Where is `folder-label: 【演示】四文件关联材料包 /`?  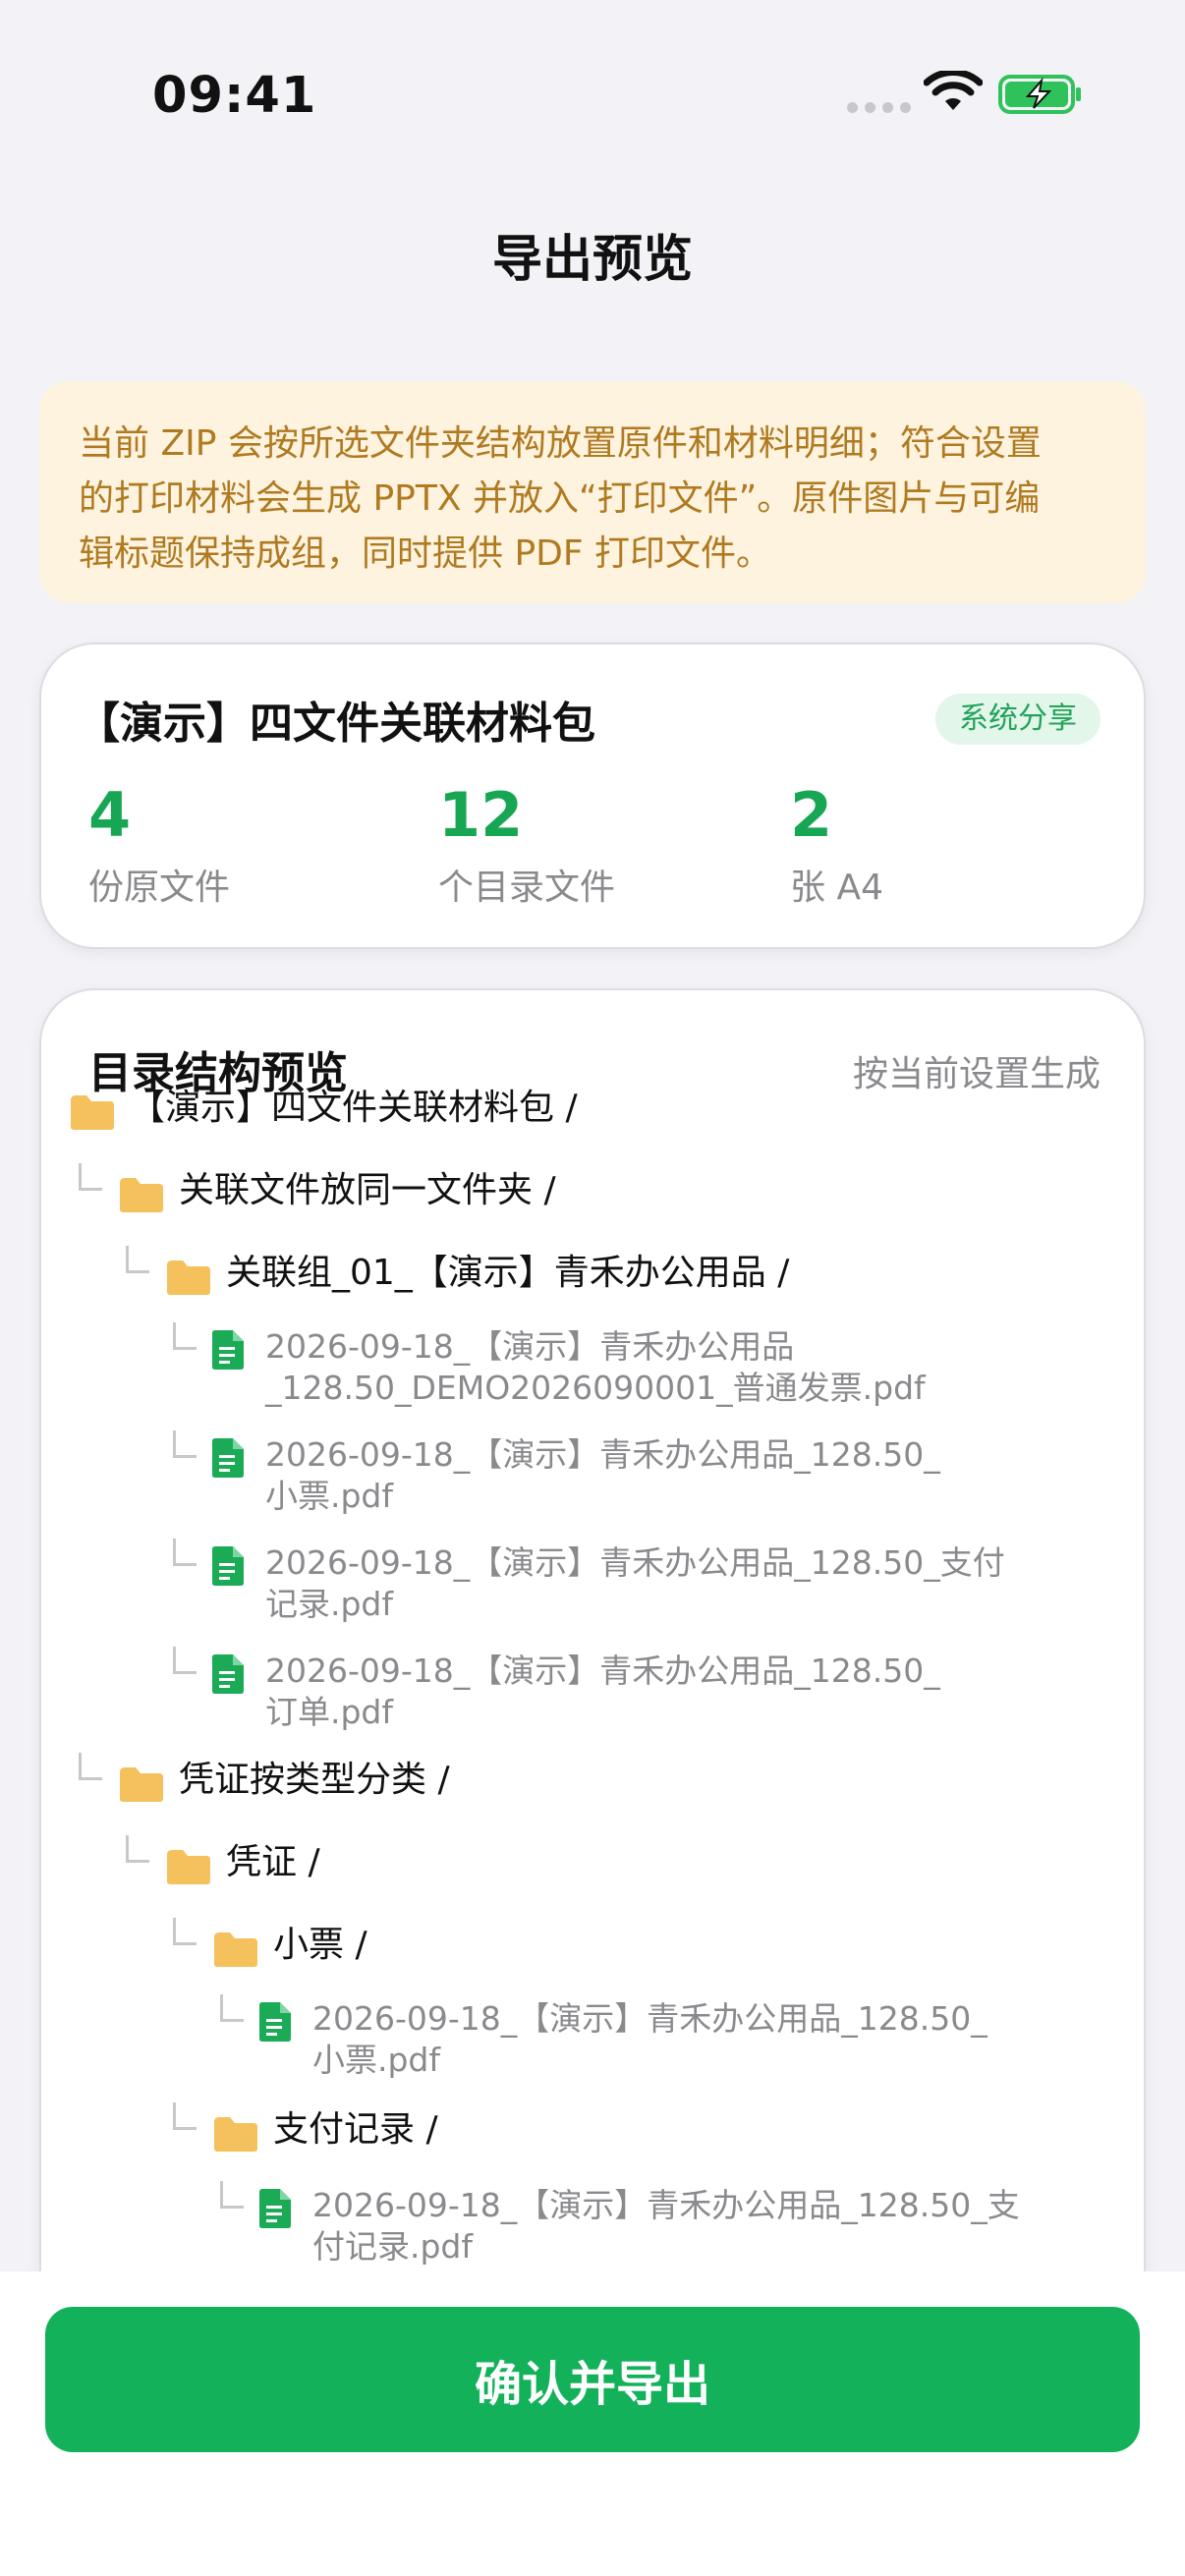
folder-label: 【演示】四文件关联材料包 / is located at coordinates (354, 1108).